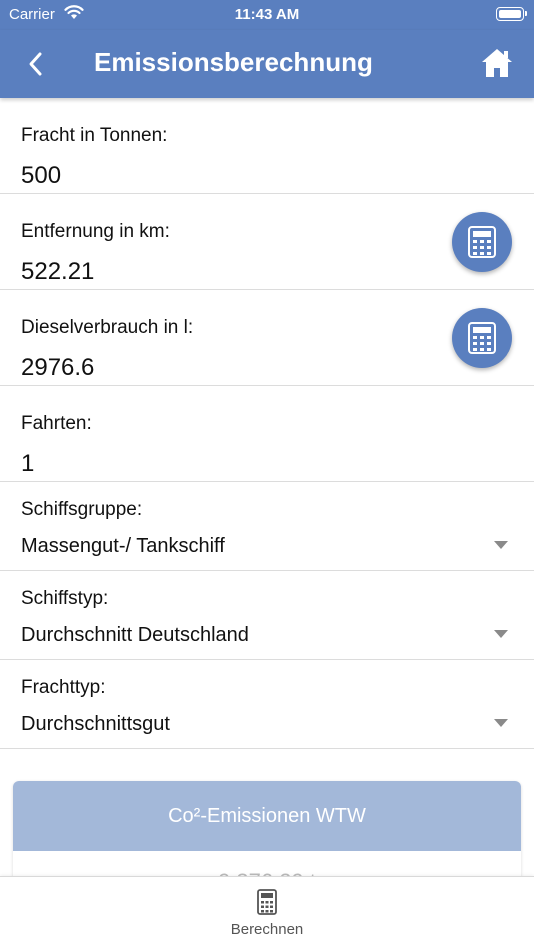  I want to click on freight-label: Fracht in Tonnen:, so click(94, 135).